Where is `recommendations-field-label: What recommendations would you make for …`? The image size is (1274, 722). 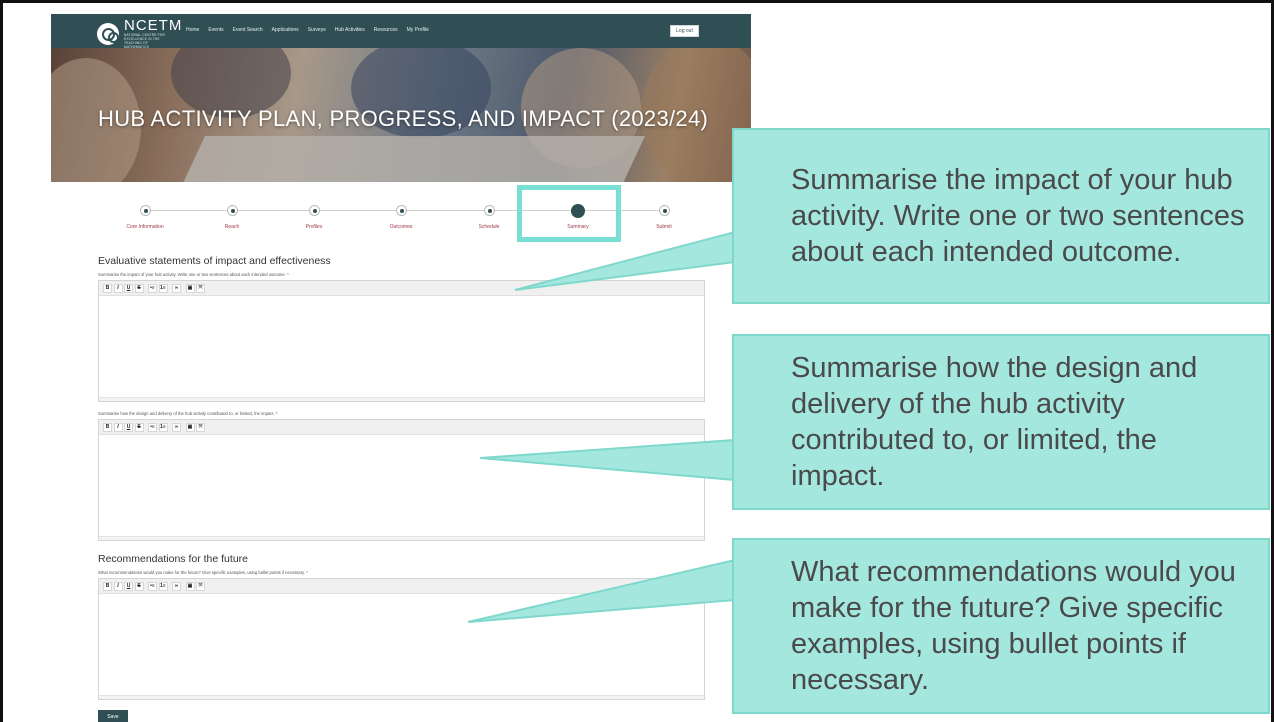
recommendations-field-label: What recommendations would you make for … is located at coordinates (203, 572).